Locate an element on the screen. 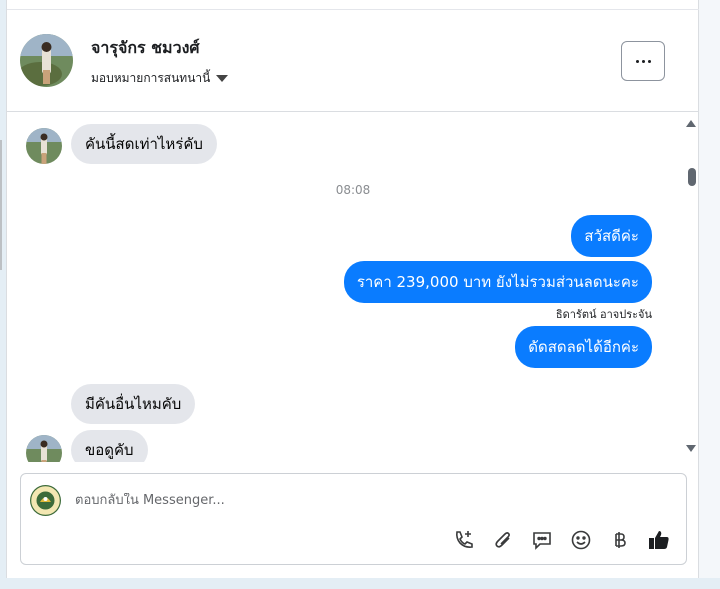  phone-add-icon is located at coordinates (464, 540).